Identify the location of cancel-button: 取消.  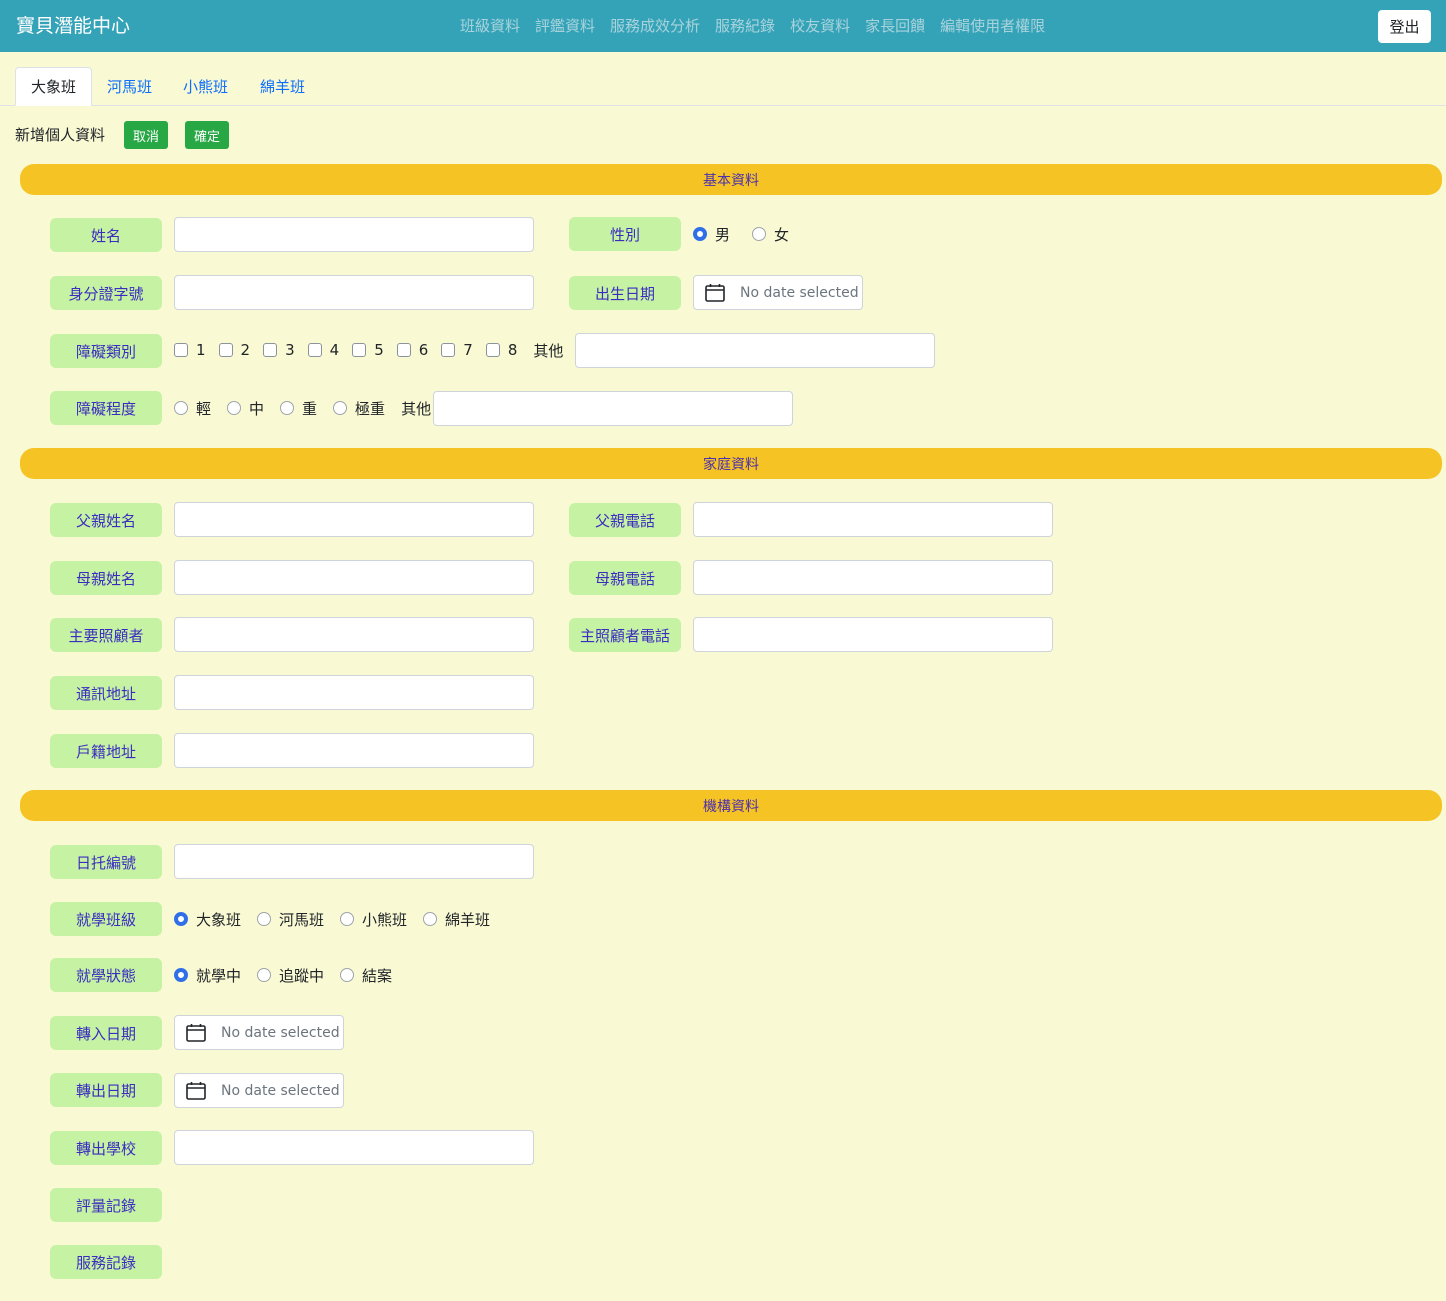
(146, 135).